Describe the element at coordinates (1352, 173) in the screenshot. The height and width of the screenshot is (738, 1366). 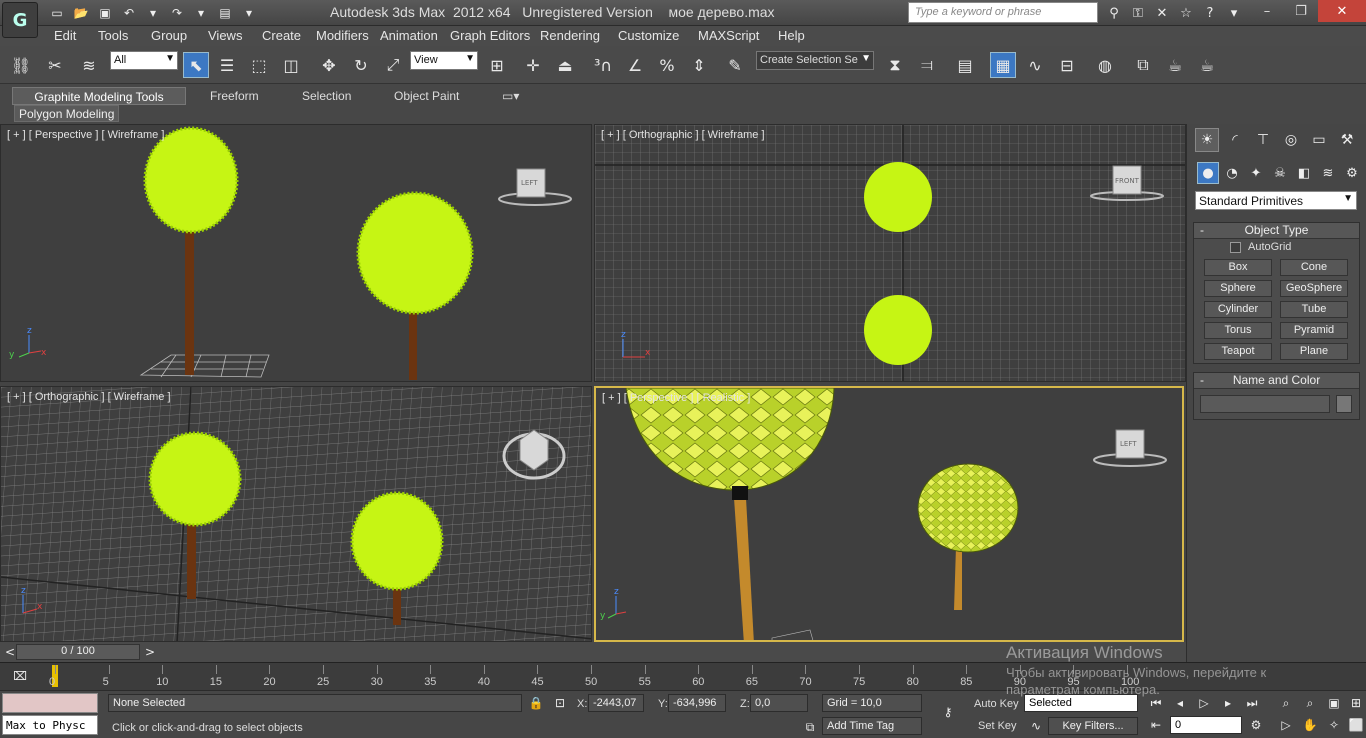
I see `systems-icon: ⚙` at that location.